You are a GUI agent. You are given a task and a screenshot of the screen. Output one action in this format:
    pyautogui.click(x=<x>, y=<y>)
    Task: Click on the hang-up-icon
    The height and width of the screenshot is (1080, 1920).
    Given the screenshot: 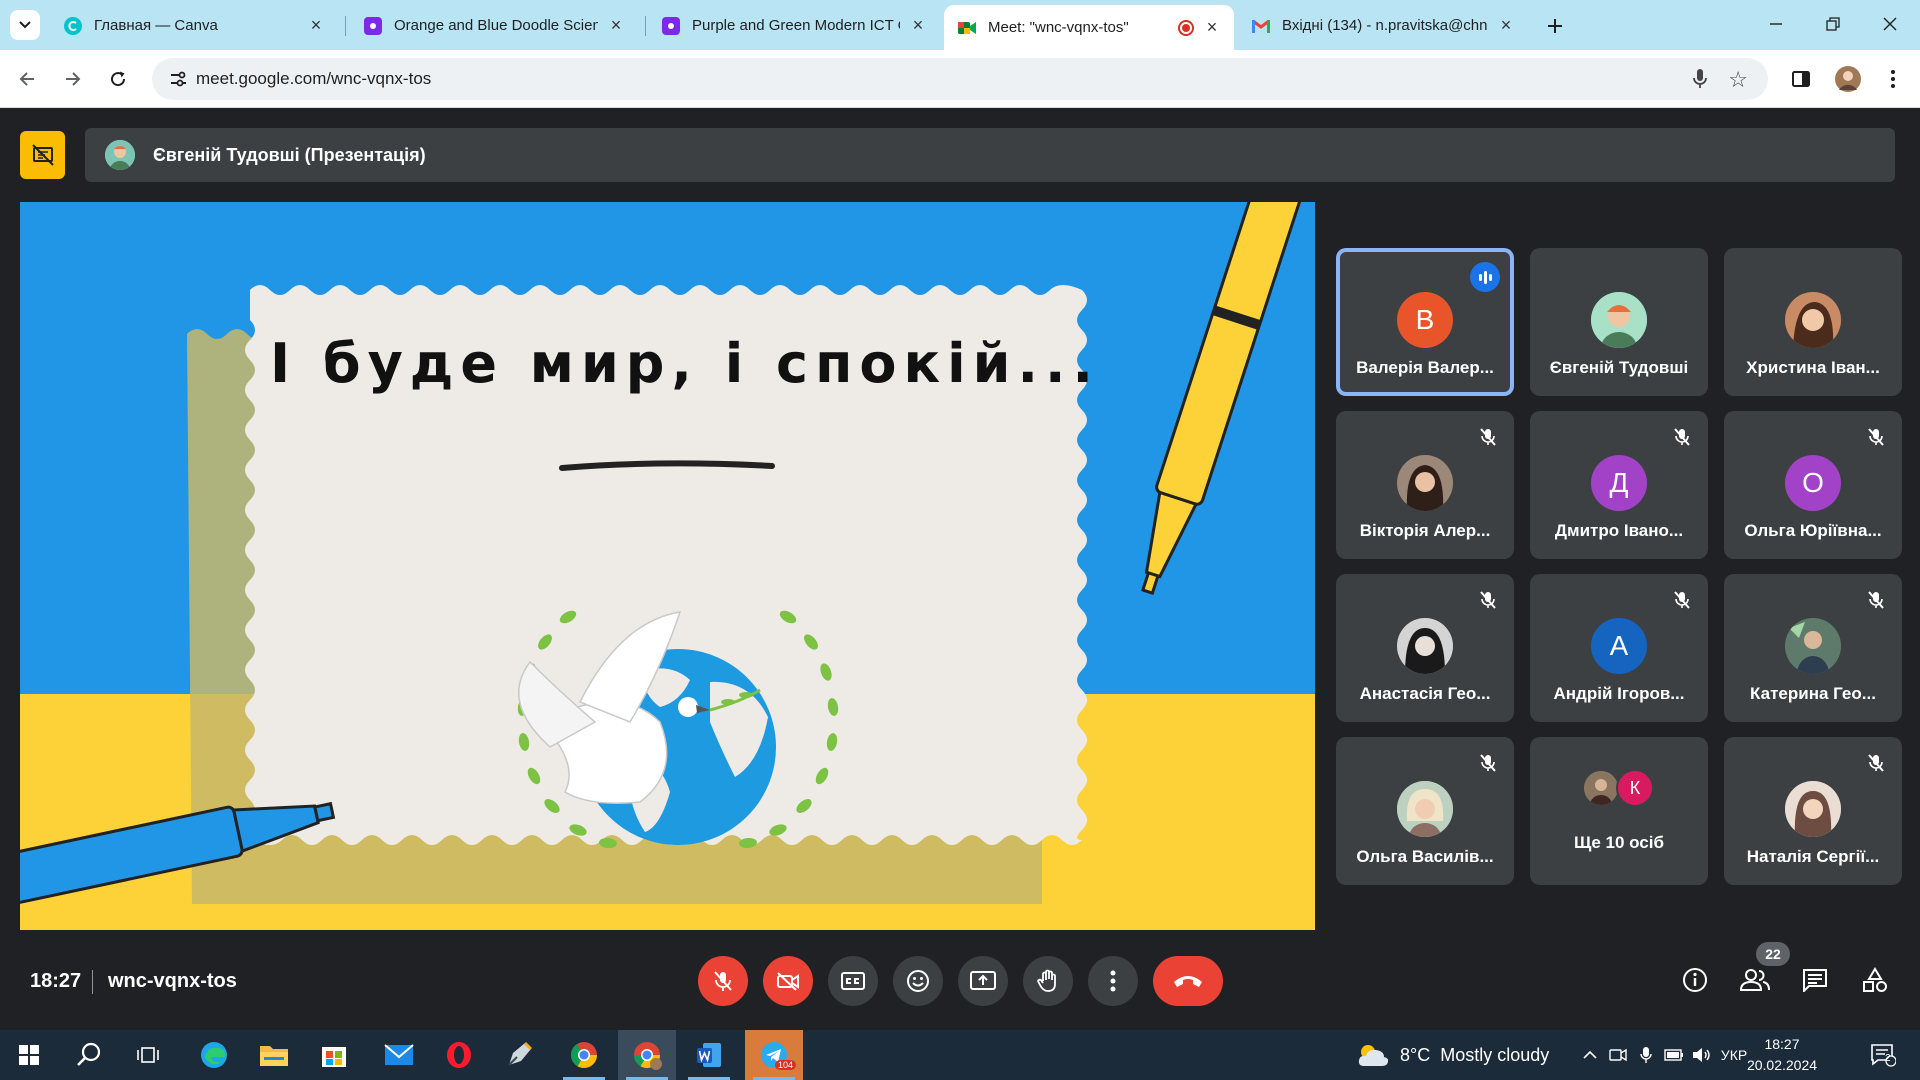 What is the action you would take?
    pyautogui.click(x=1188, y=981)
    